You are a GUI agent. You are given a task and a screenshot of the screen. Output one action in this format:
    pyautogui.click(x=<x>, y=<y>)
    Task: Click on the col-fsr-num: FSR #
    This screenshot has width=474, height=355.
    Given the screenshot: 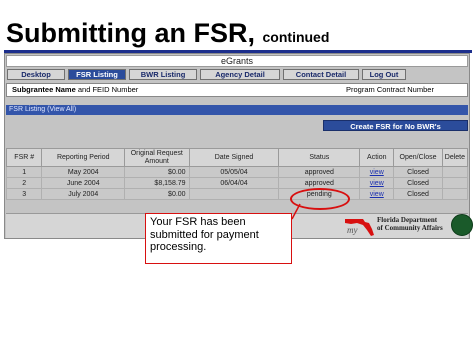 What is the action you would take?
    pyautogui.click(x=24, y=157)
    